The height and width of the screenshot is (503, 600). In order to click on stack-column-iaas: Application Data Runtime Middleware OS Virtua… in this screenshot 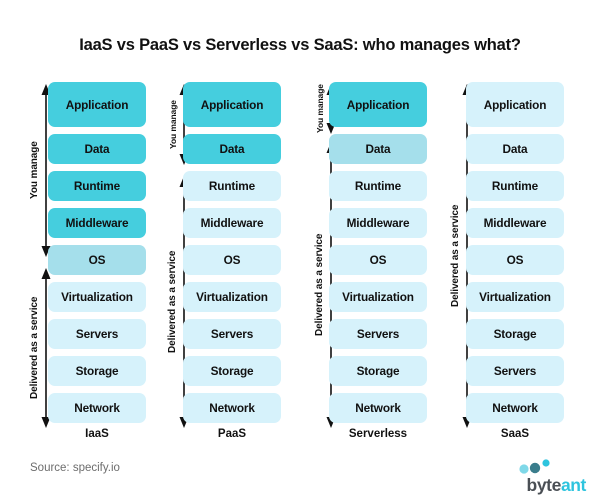, I will do `click(97, 256)`.